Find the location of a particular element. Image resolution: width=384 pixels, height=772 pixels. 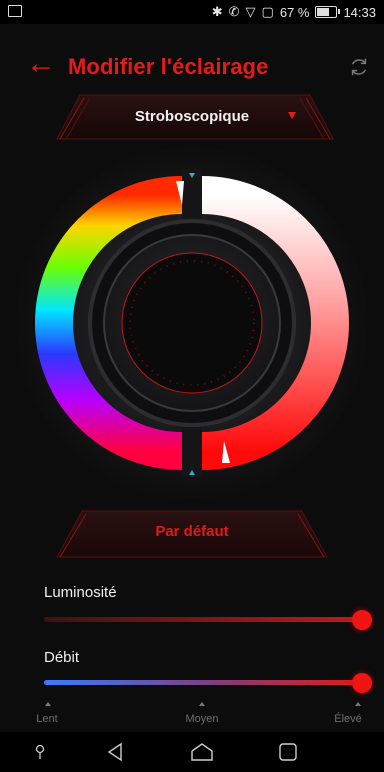

notification-icon: ▢ is located at coordinates (267, 11).